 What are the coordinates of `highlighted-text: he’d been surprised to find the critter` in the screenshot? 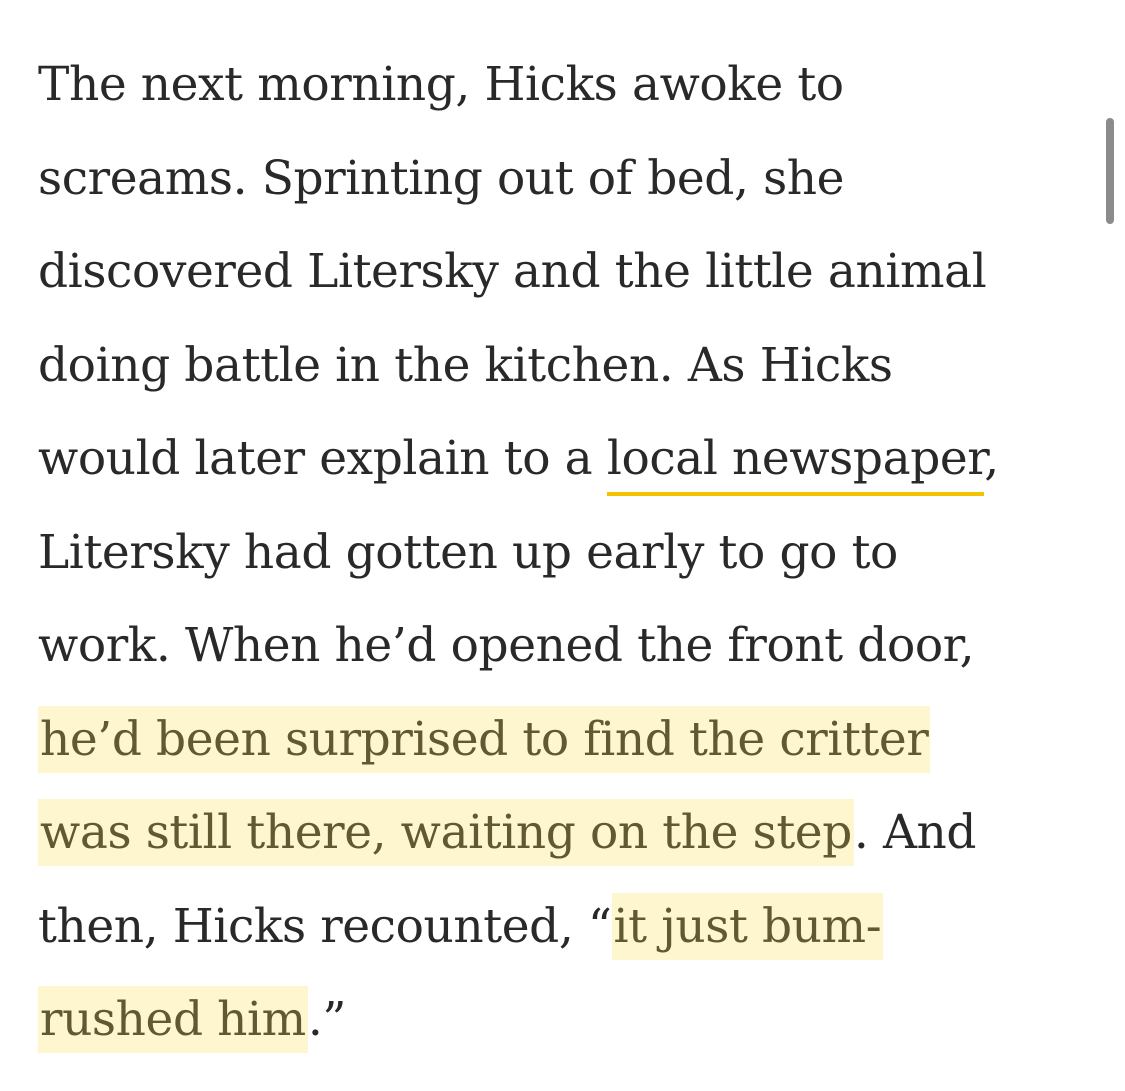 It's located at (484, 739).